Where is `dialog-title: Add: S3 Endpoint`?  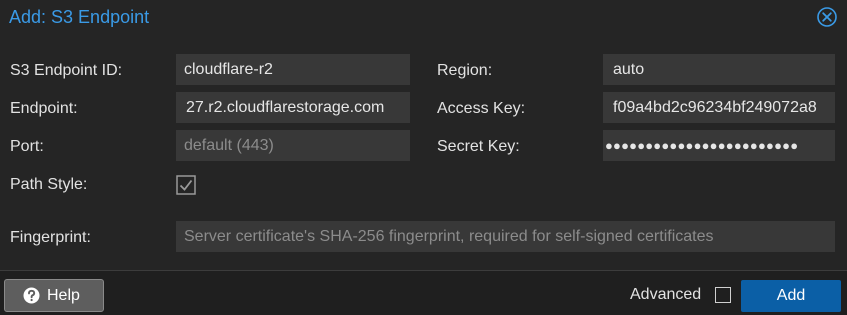 dialog-title: Add: S3 Endpoint is located at coordinates (79, 17).